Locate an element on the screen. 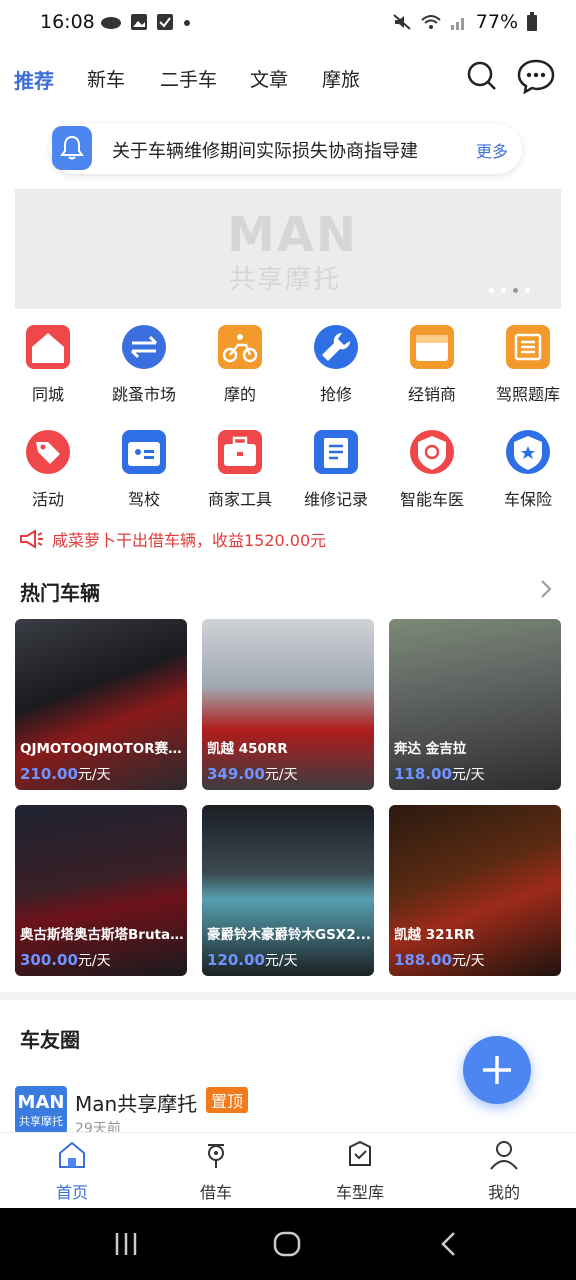 Image resolution: width=576 pixels, height=1280 pixels. service-item: 维修记录 is located at coordinates (336, 470).